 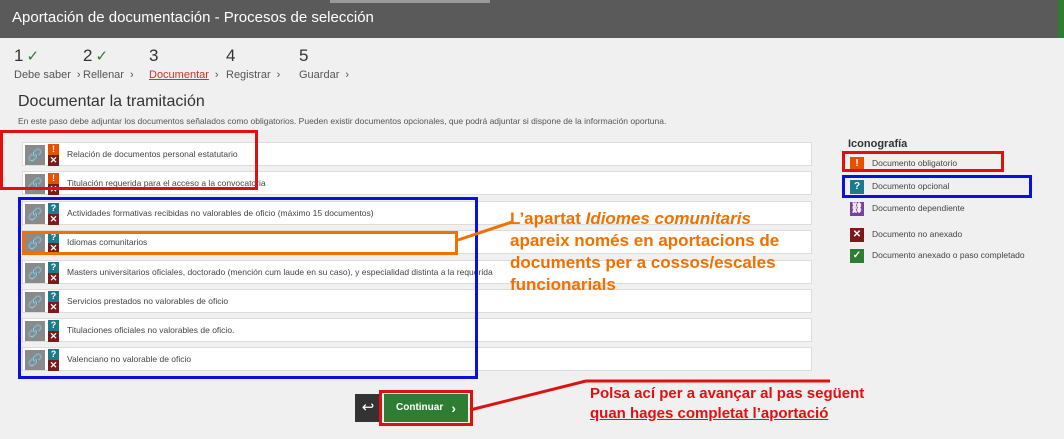 I want to click on back-button: ↩, so click(x=368, y=408).